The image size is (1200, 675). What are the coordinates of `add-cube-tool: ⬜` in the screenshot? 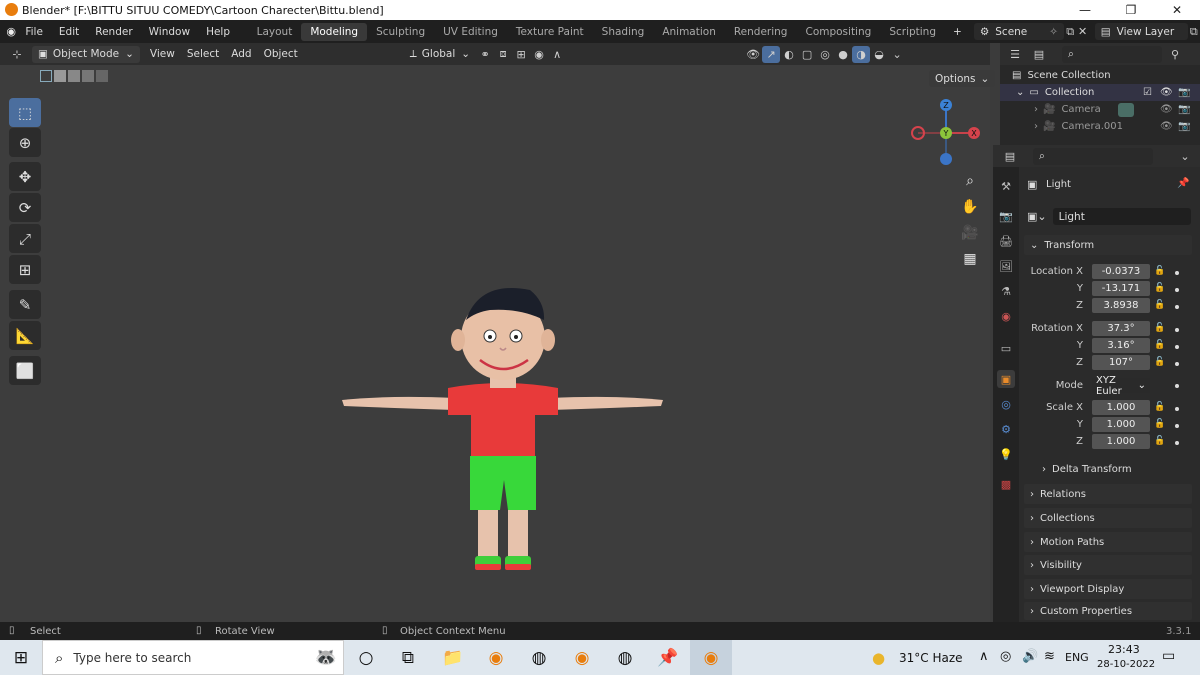 It's located at (25, 370).